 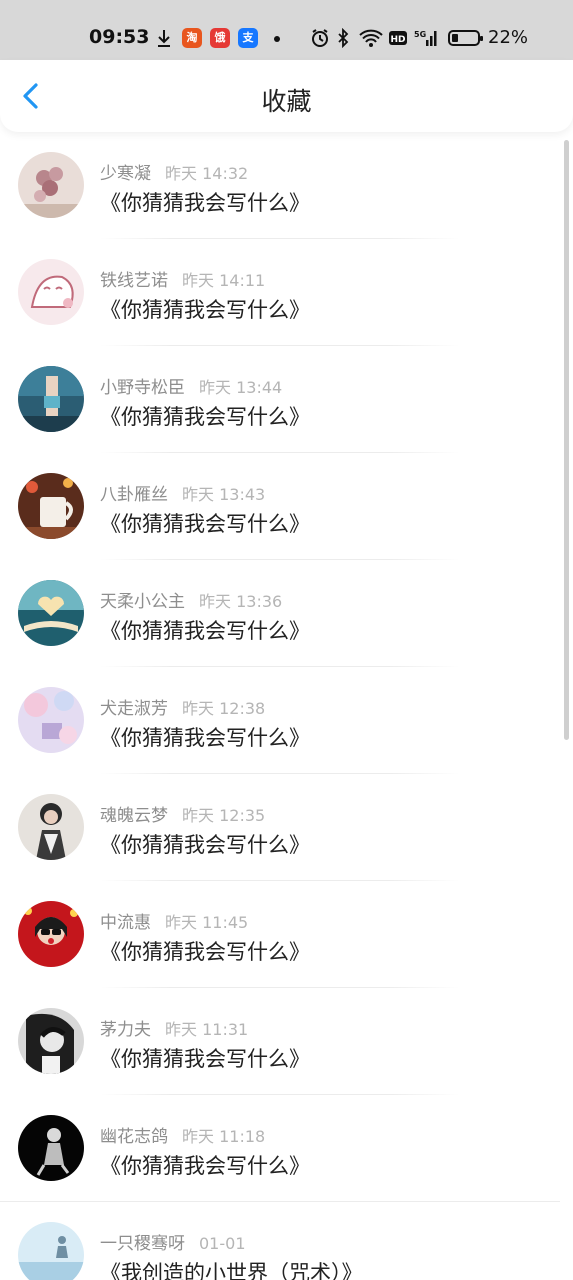 I want to click on item-meta: 茅力夫 昨天 11:31, so click(x=174, y=1027).